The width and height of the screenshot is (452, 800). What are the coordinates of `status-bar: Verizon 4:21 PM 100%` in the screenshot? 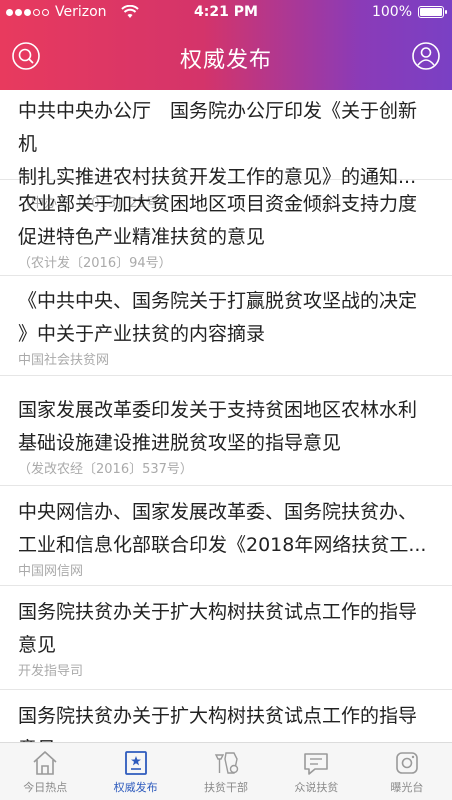 It's located at (226, 13).